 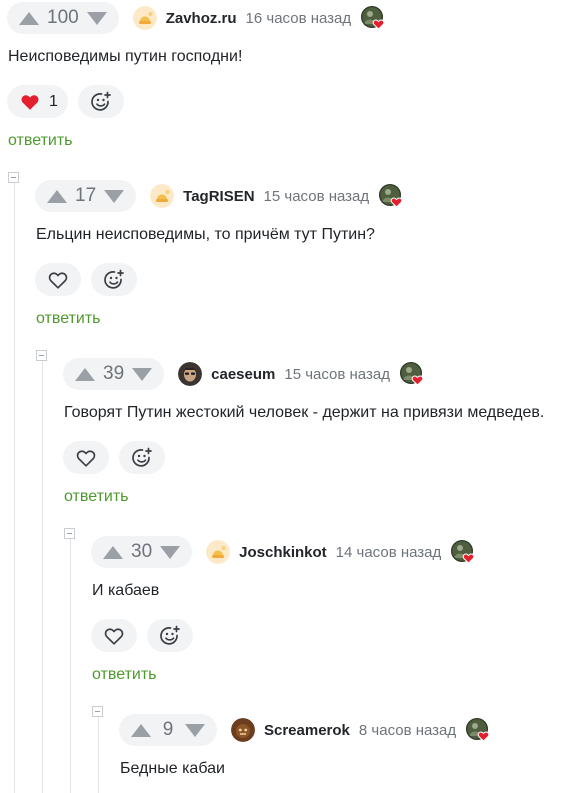 I want to click on timestamp: 8 часов назад, so click(x=407, y=730).